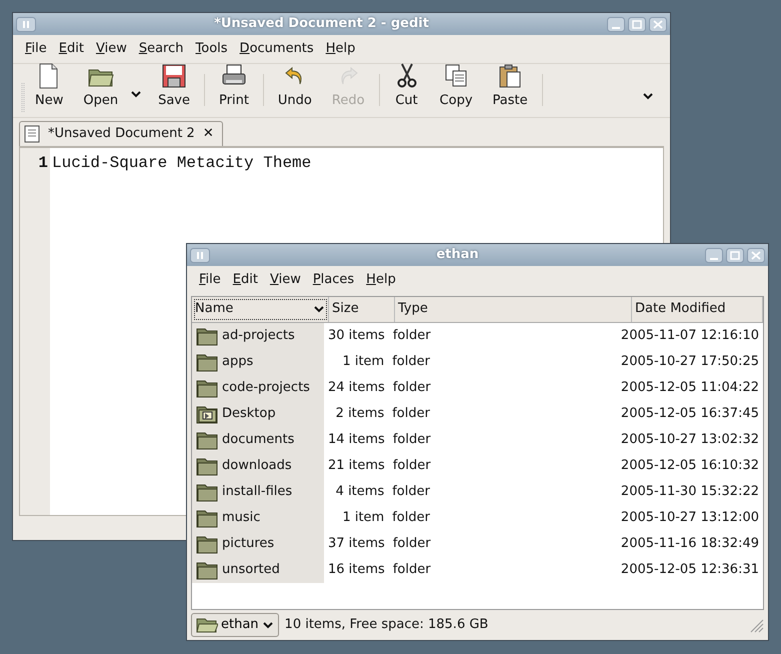 This screenshot has width=781, height=654. Describe the element at coordinates (456, 76) in the screenshot. I see `copy-documents-icon` at that location.